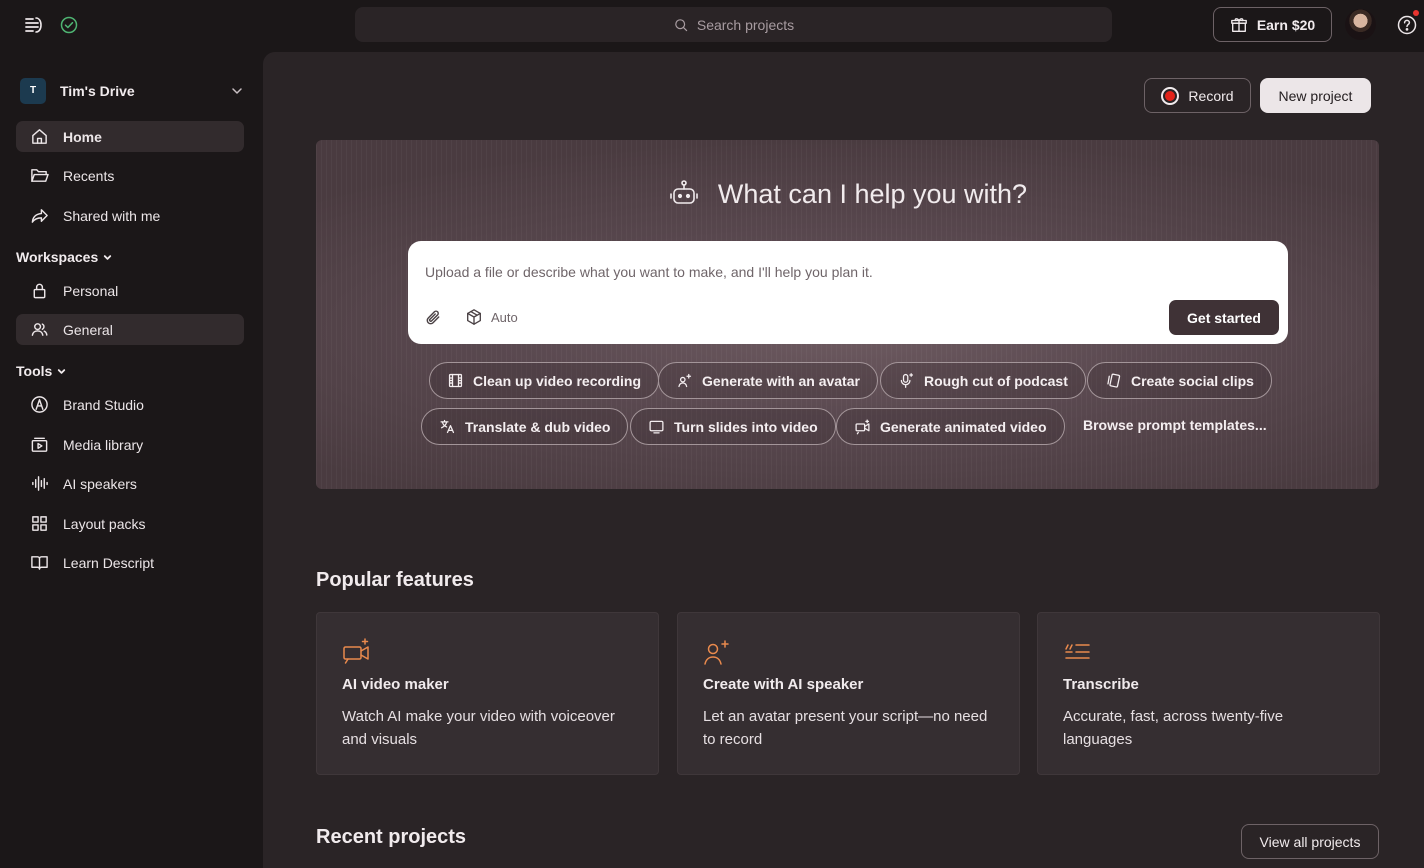 This screenshot has width=1424, height=868. I want to click on model-mode-selector: Auto, so click(491, 317).